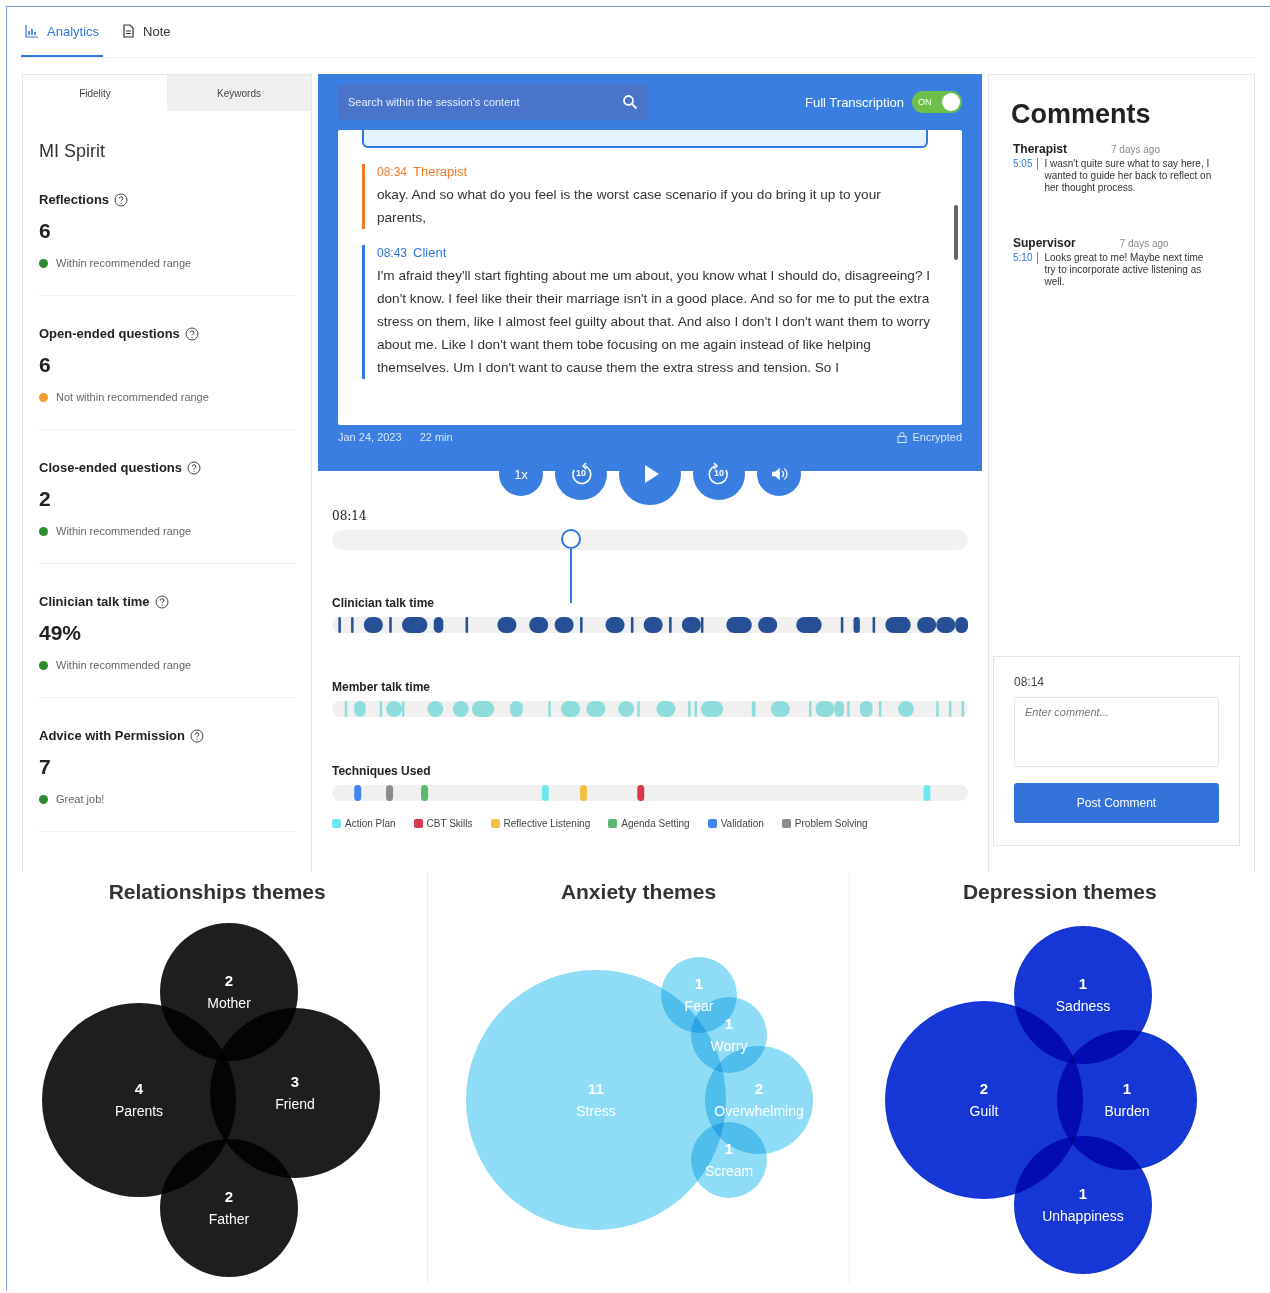 This screenshot has height=1293, width=1270. Describe the element at coordinates (449, 823) in the screenshot. I see `legend-label: CBT Skills` at that location.